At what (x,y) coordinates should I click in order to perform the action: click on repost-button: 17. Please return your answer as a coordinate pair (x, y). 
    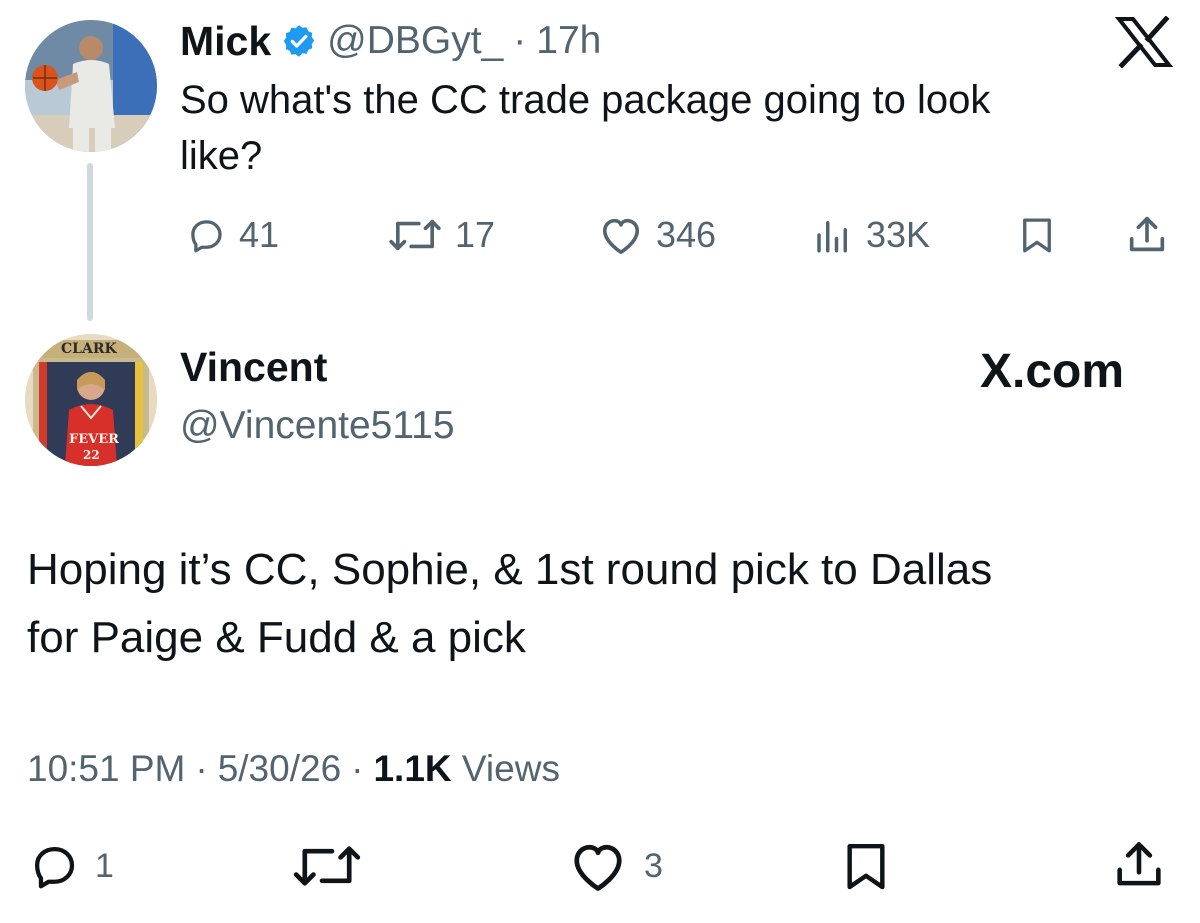
    Looking at the image, I should click on (440, 235).